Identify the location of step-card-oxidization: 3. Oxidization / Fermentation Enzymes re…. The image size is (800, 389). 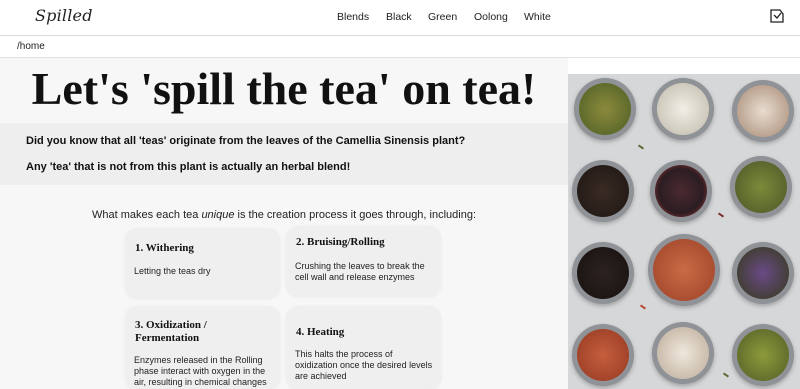
(202, 347).